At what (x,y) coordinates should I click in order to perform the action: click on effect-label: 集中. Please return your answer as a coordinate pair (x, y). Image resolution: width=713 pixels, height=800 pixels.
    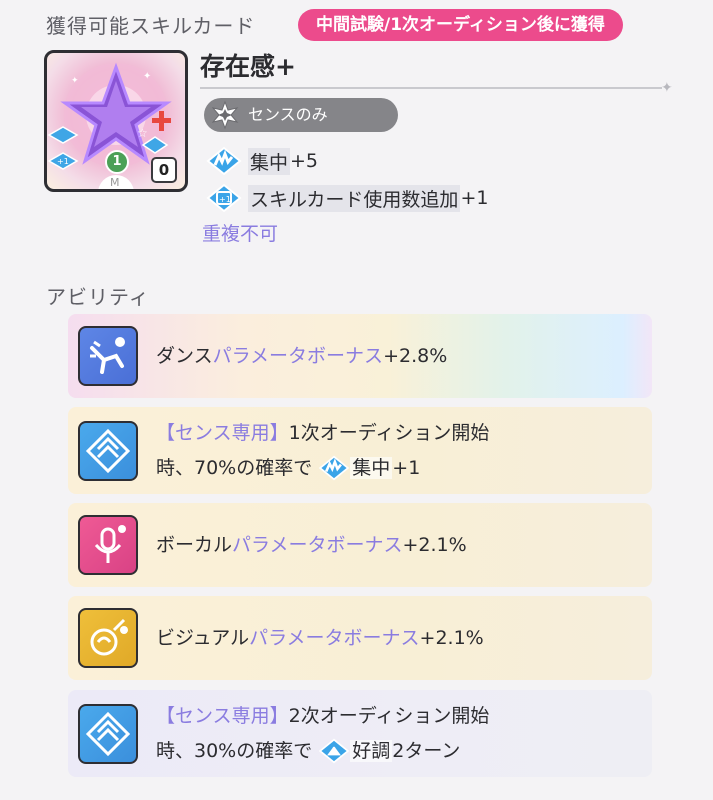
    Looking at the image, I should click on (269, 161).